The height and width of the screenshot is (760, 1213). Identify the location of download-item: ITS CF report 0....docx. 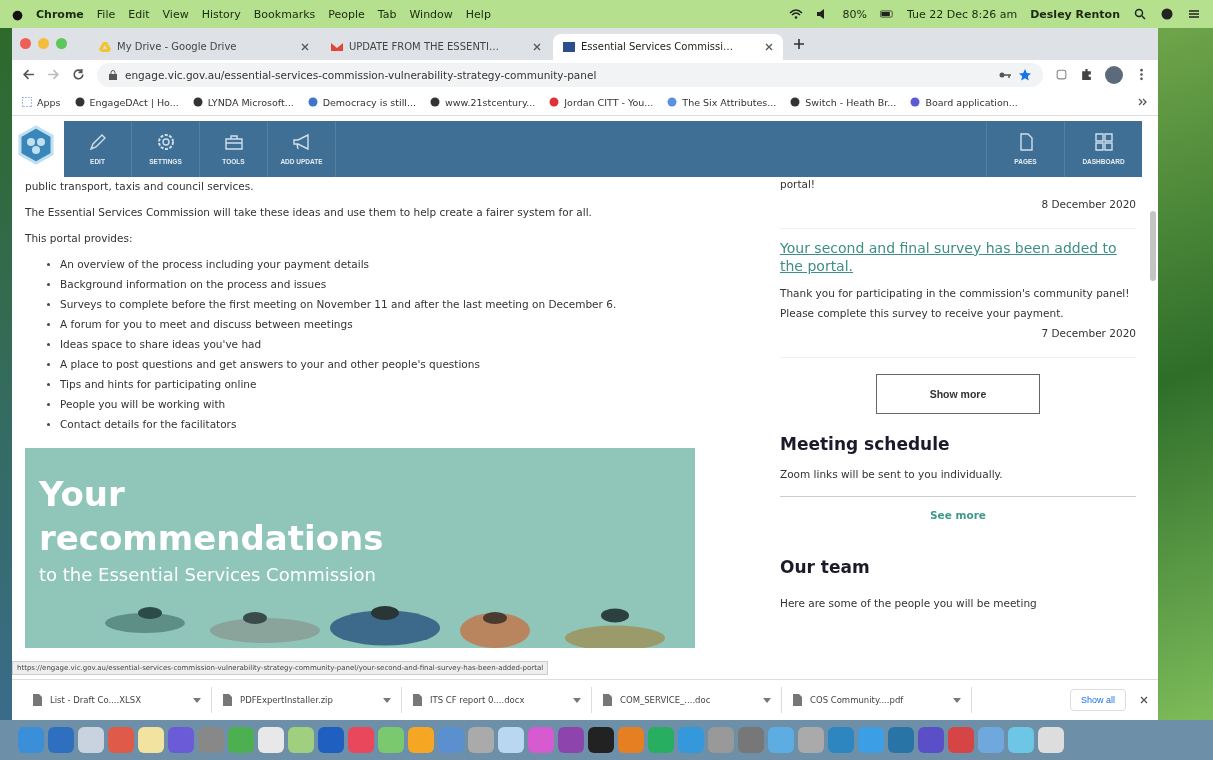
(497, 700).